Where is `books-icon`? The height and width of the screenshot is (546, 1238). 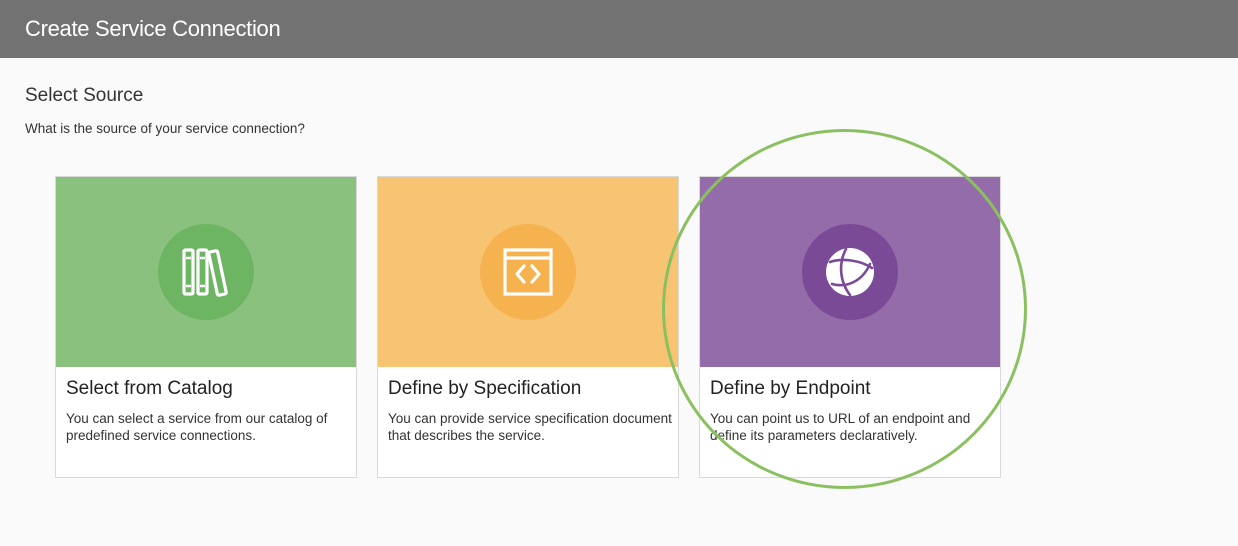
books-icon is located at coordinates (206, 272).